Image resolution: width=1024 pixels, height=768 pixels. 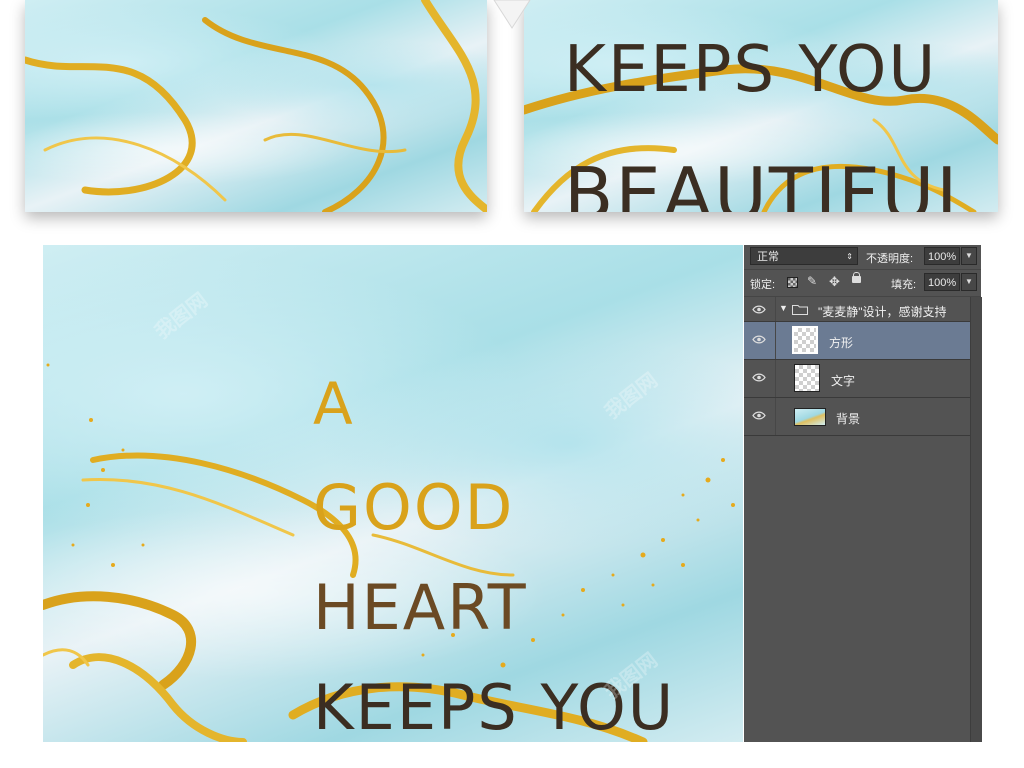 What do you see at coordinates (768, 257) in the screenshot?
I see `blend-mode-value: 正常` at bounding box center [768, 257].